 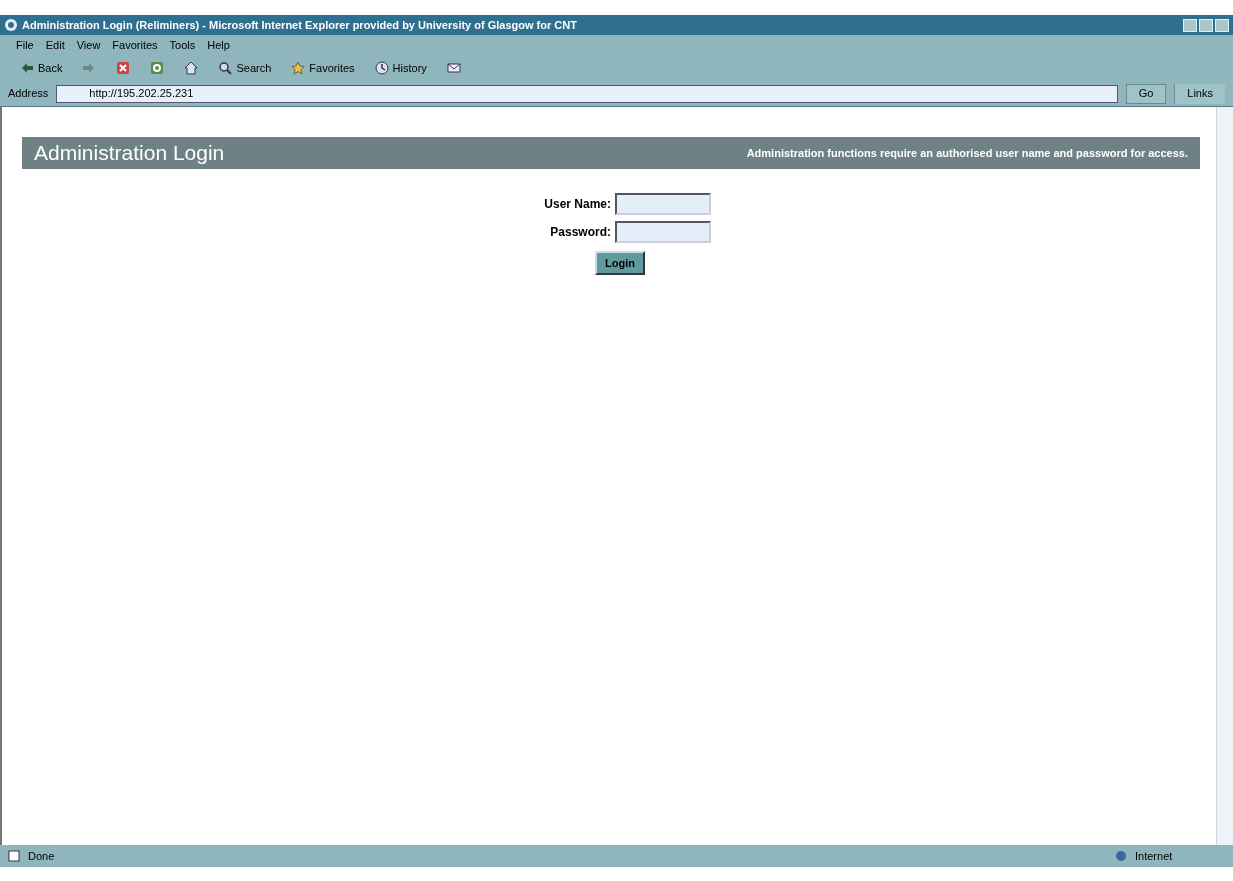 I want to click on stop-icon, so click(x=123, y=68).